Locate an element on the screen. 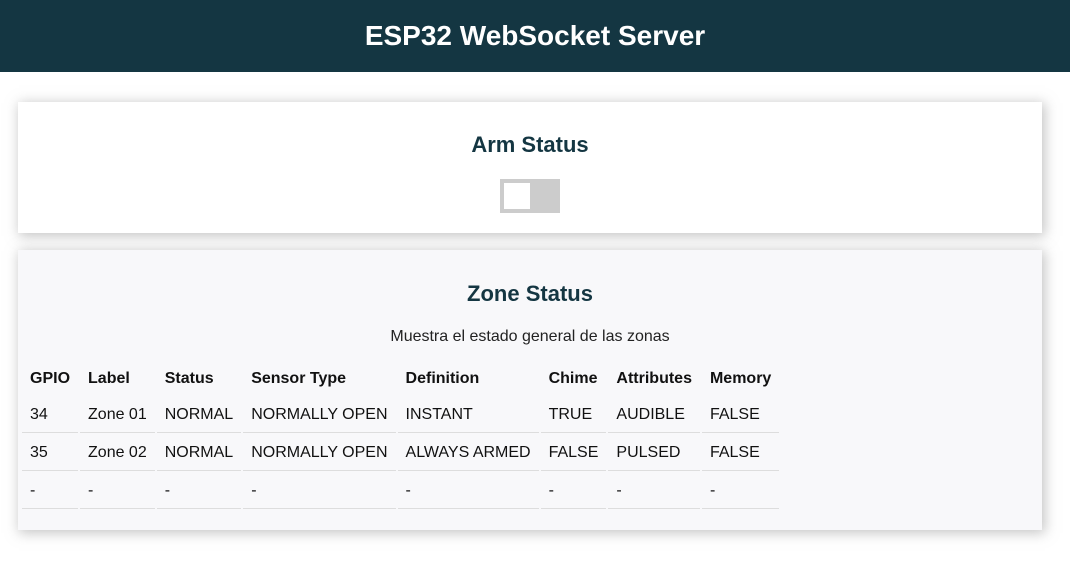 The height and width of the screenshot is (561, 1070). zone-status-title: Zone Status is located at coordinates (530, 293).